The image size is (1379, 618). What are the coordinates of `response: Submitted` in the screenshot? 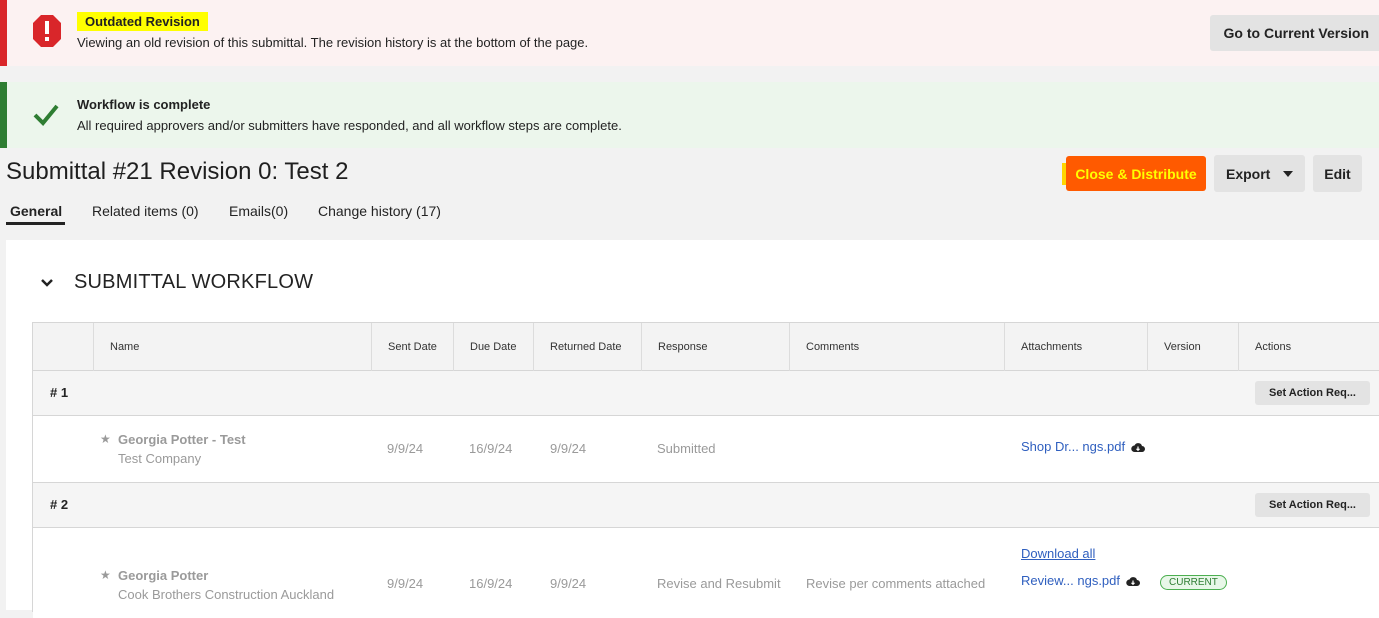 It's located at (686, 448).